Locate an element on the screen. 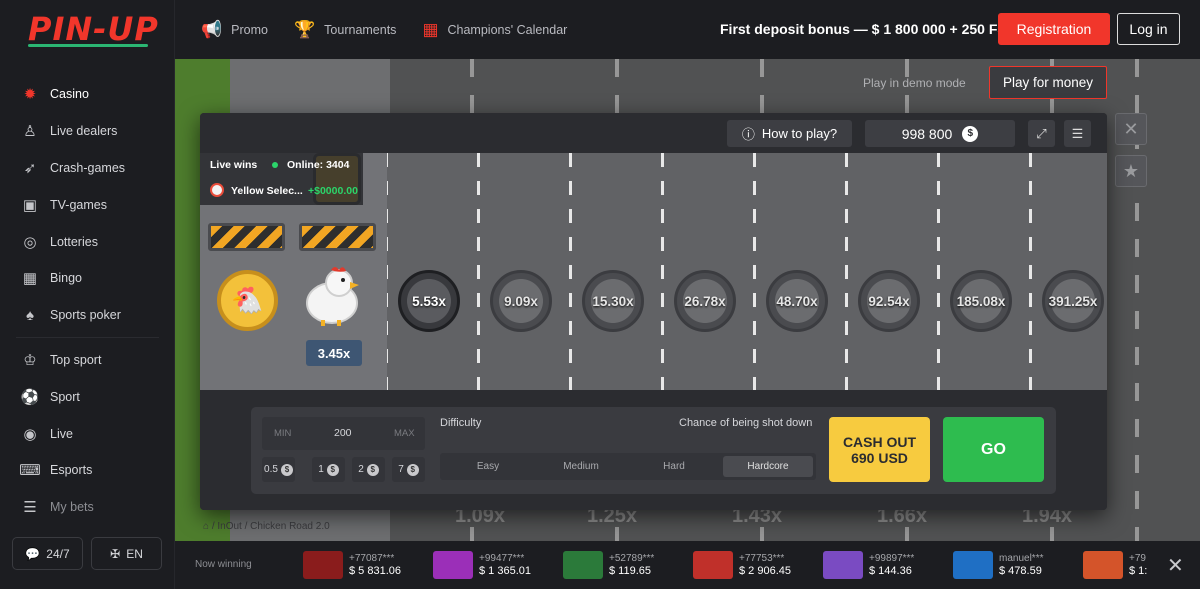 The height and width of the screenshot is (589, 1200). sidebar-item-casino: ✹ Casino is located at coordinates (87, 94).